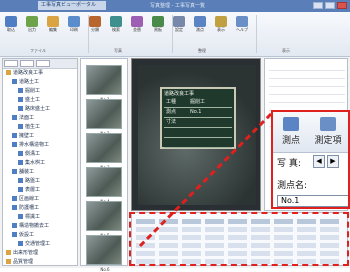 The image size is (350, 272). What do you see at coordinates (333, 161) in the screenshot?
I see `next-photo-button: ▶` at bounding box center [333, 161].